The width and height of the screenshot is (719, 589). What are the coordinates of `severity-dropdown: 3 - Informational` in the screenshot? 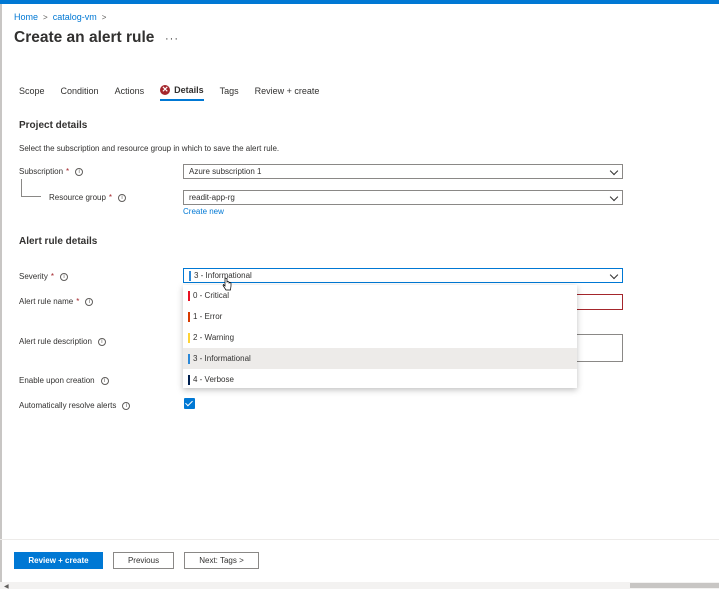 It's located at (403, 275).